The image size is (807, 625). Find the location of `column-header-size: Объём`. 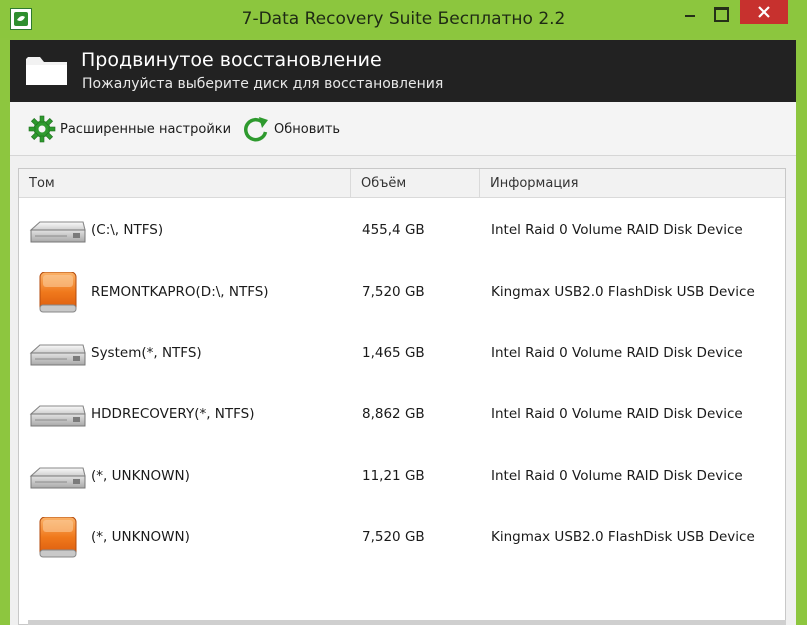

column-header-size: Объём is located at coordinates (414, 183).